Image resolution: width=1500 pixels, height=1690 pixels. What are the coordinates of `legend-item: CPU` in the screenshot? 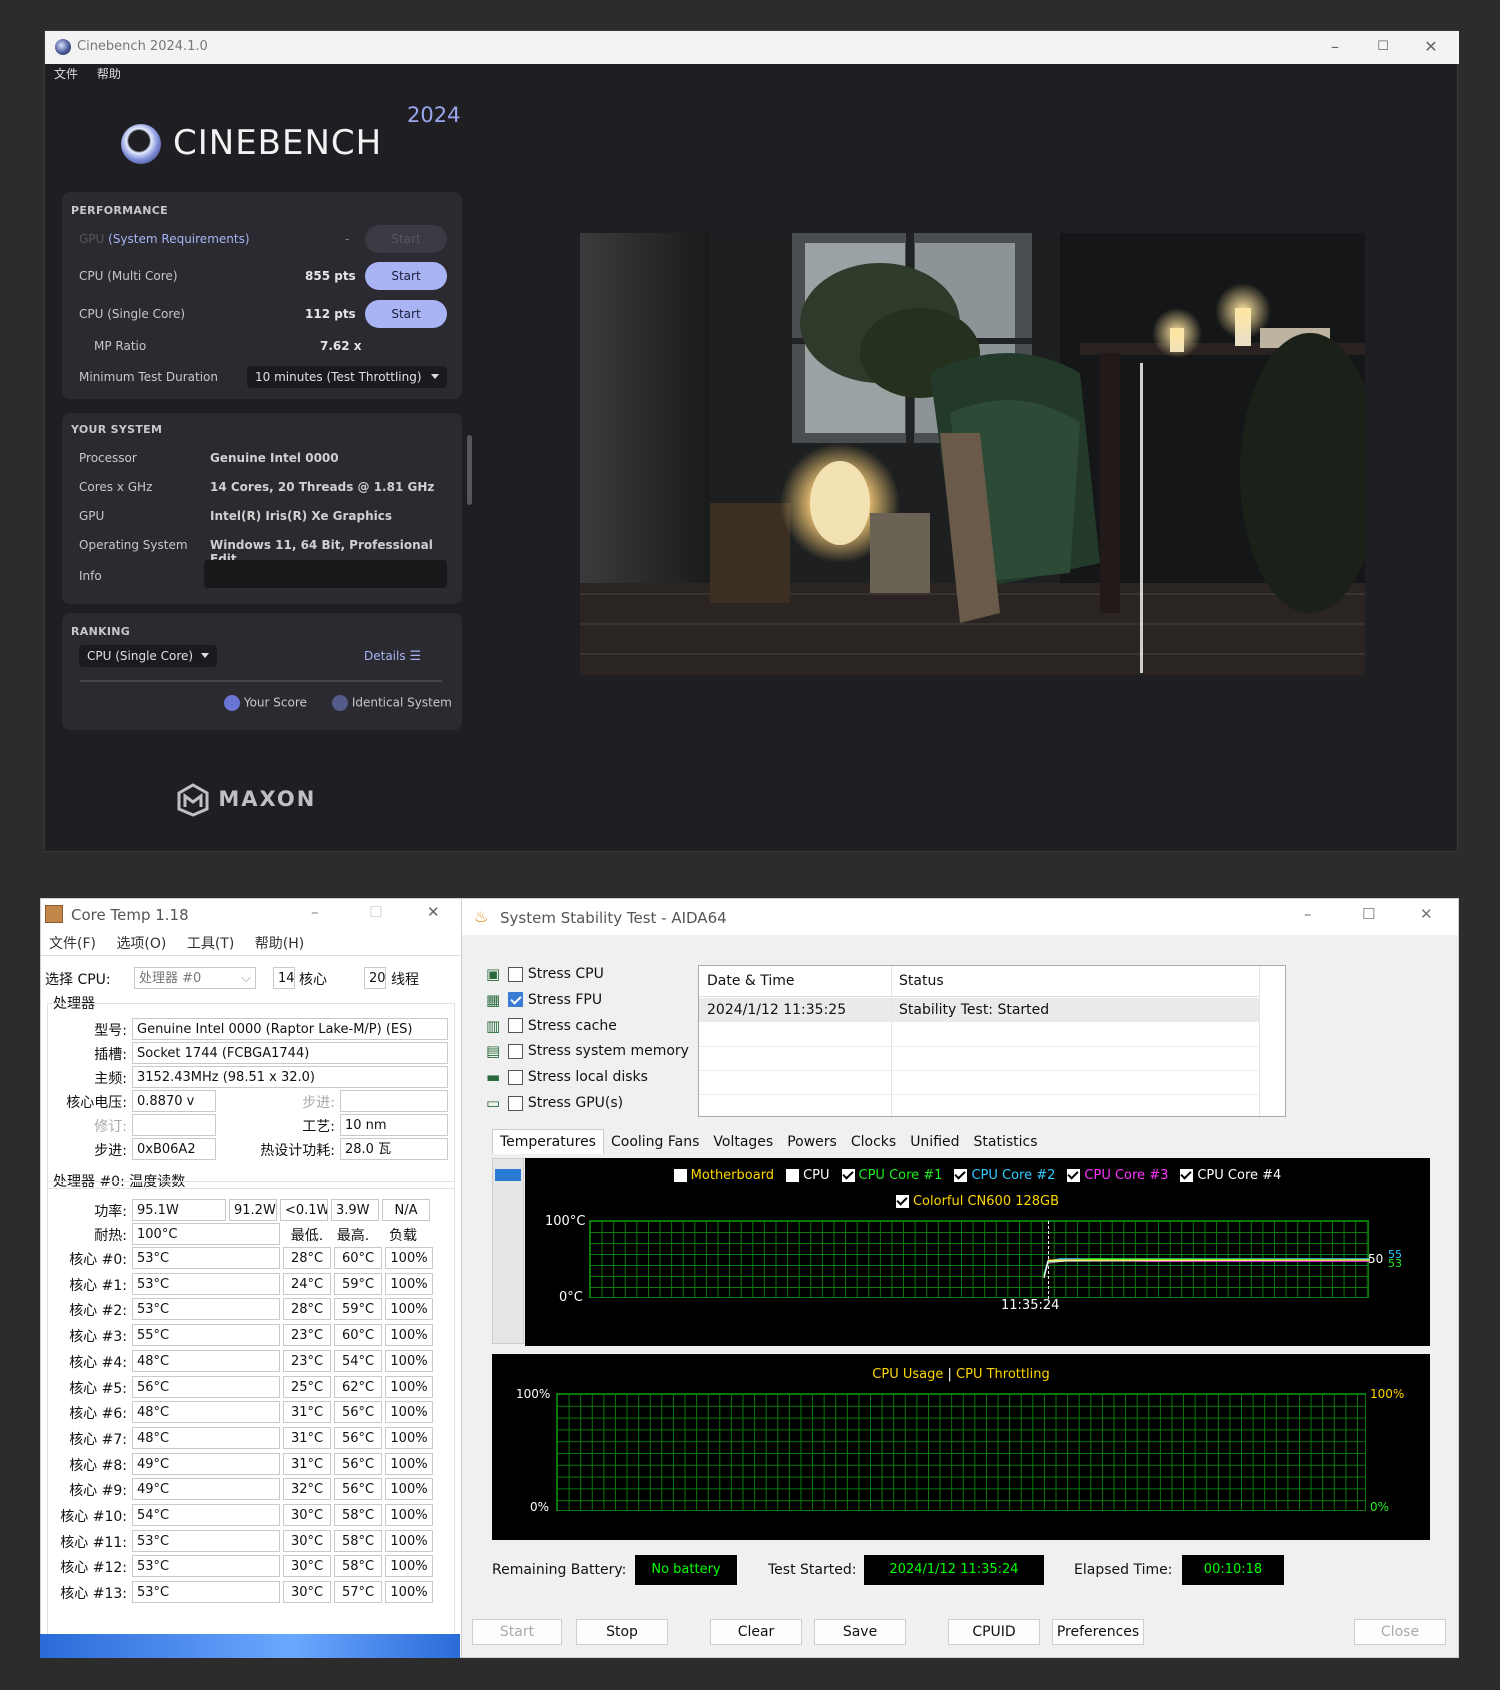 It's located at (808, 1175).